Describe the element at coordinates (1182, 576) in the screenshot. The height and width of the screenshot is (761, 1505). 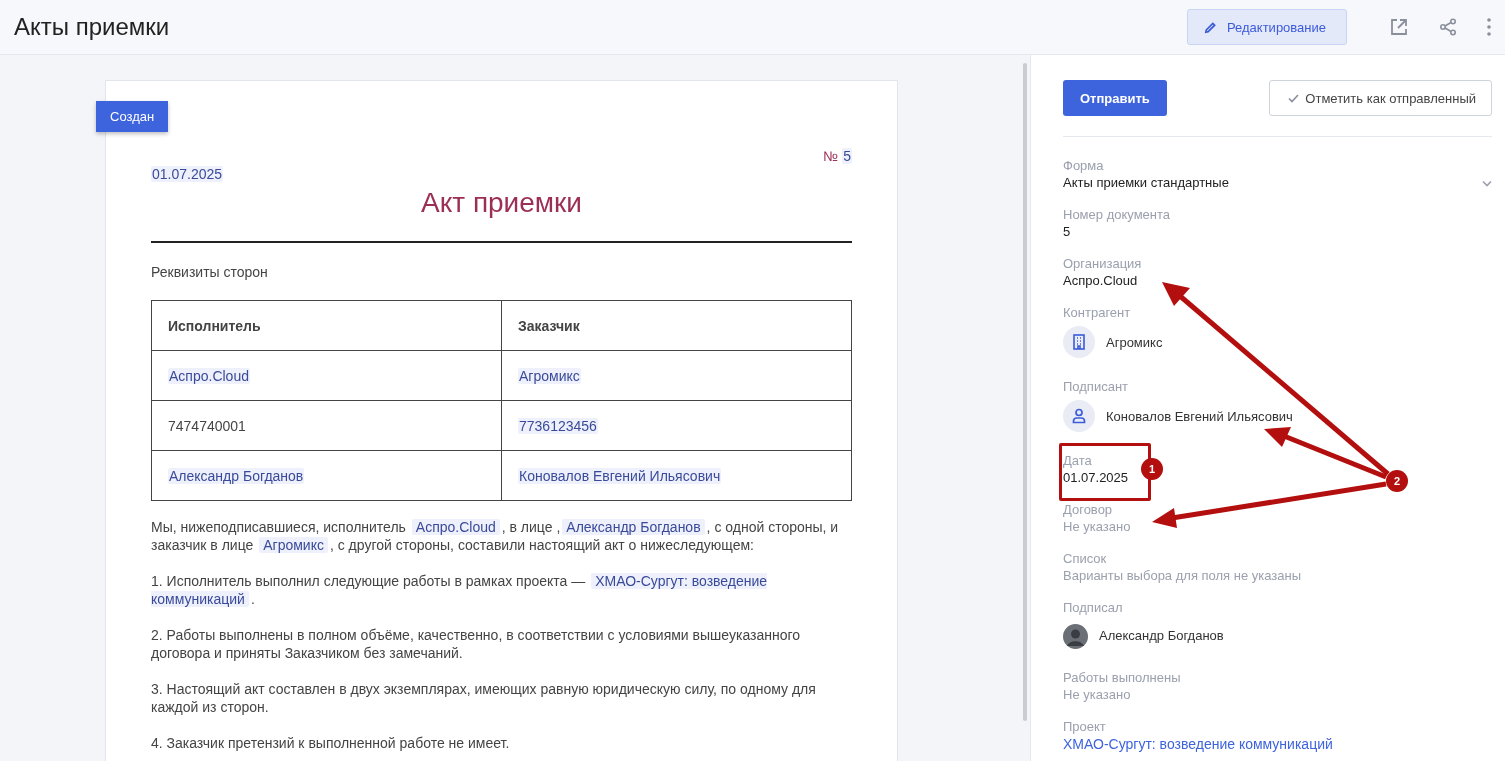
I see `field-value: Варианты выбора для поля не указаны` at that location.